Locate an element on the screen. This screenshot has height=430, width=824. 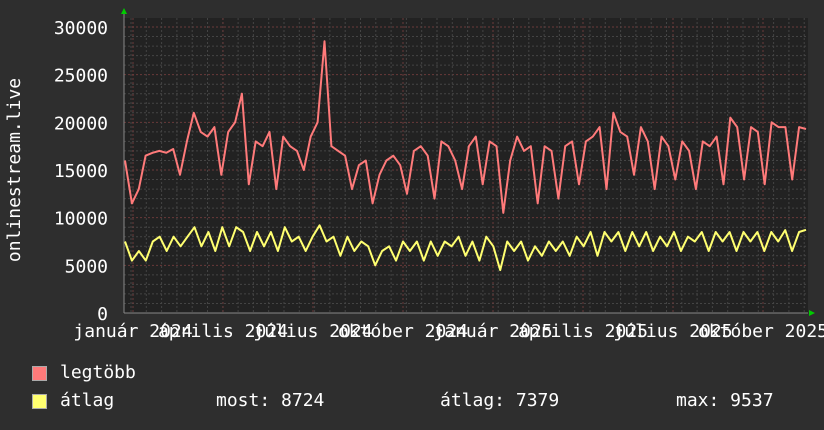
stat-max: max: 9537 is located at coordinates (725, 400).